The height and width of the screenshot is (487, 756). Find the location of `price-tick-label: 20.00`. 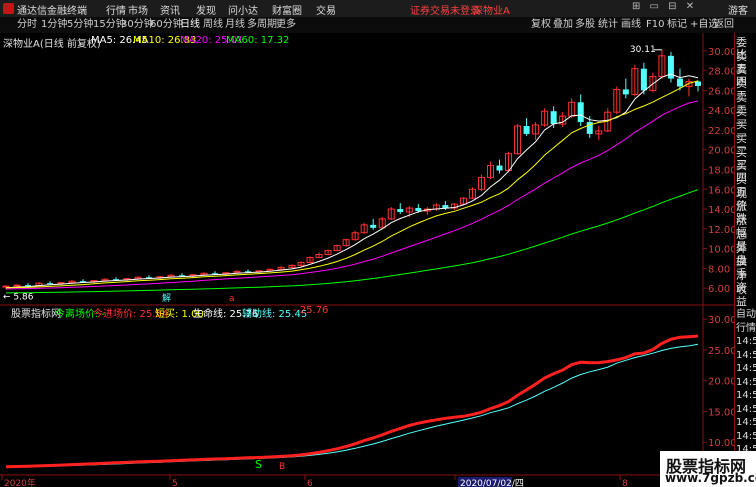

price-tick-label: 20.00 is located at coordinates (721, 151).